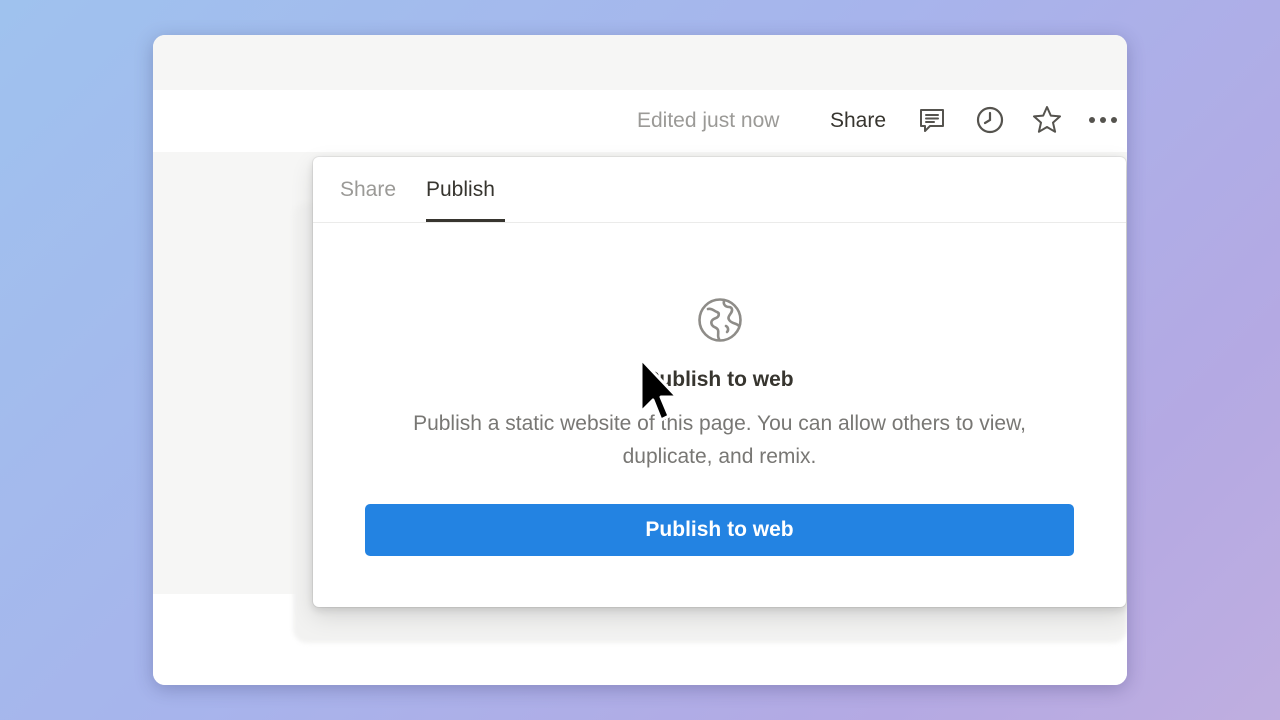  Describe the element at coordinates (990, 120) in the screenshot. I see `clock-icon` at that location.